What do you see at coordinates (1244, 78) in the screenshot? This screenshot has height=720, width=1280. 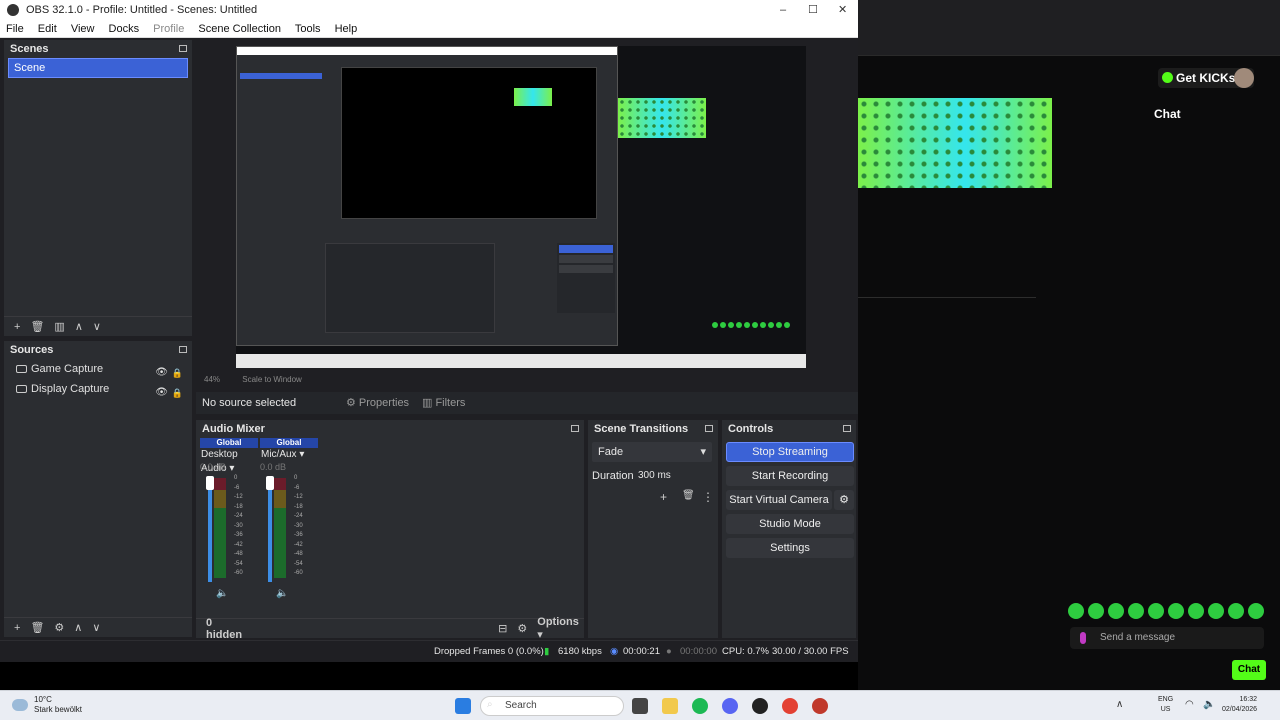 I see `avatar` at bounding box center [1244, 78].